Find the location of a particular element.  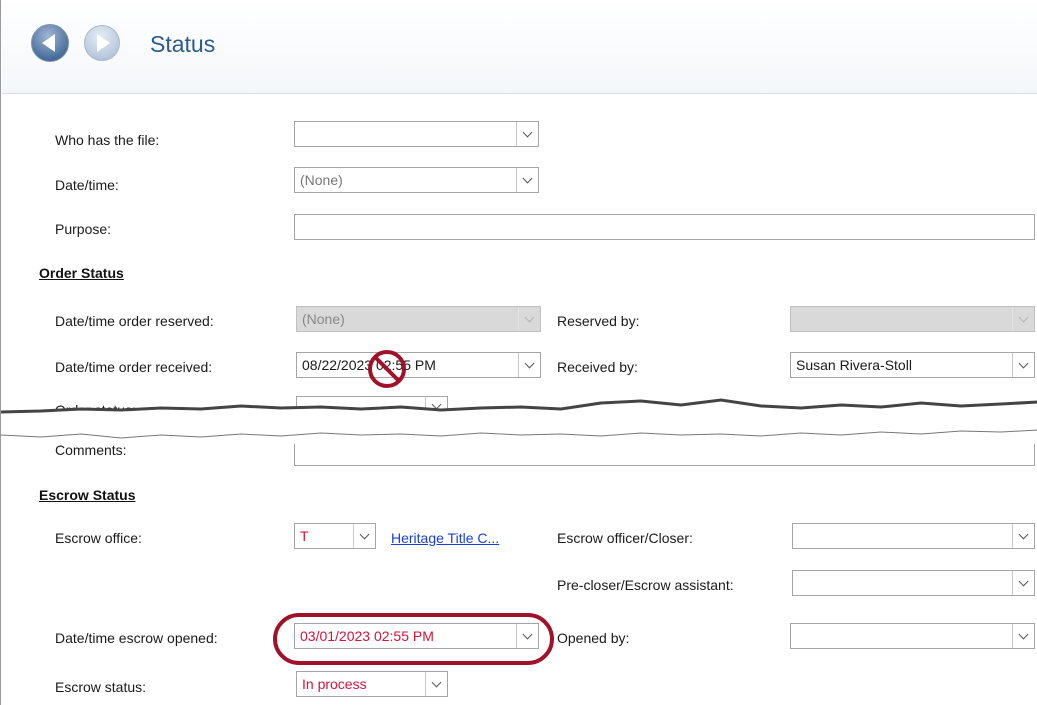

back-arrow-icon is located at coordinates (48, 43).